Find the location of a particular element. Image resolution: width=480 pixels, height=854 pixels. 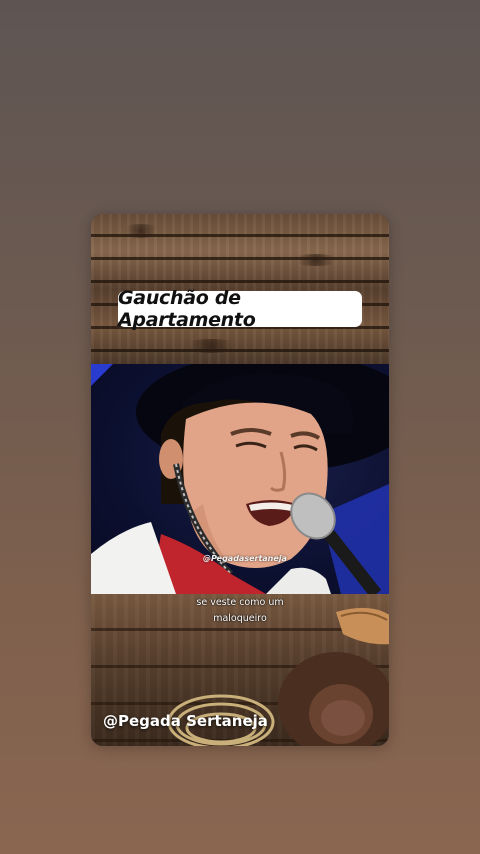

video-subtitle: se veste como um maloqueiro is located at coordinates (240, 611).